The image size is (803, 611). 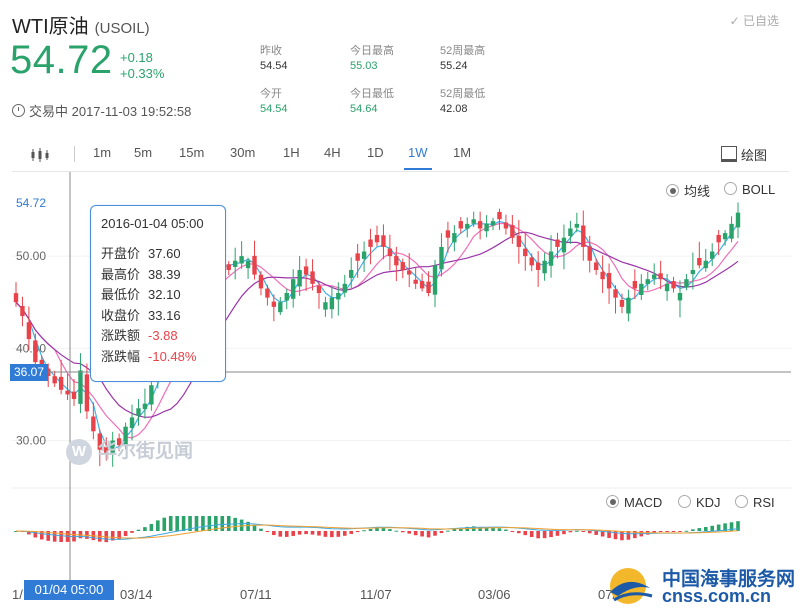 I want to click on tooltip-value: -3.88, so click(x=163, y=335).